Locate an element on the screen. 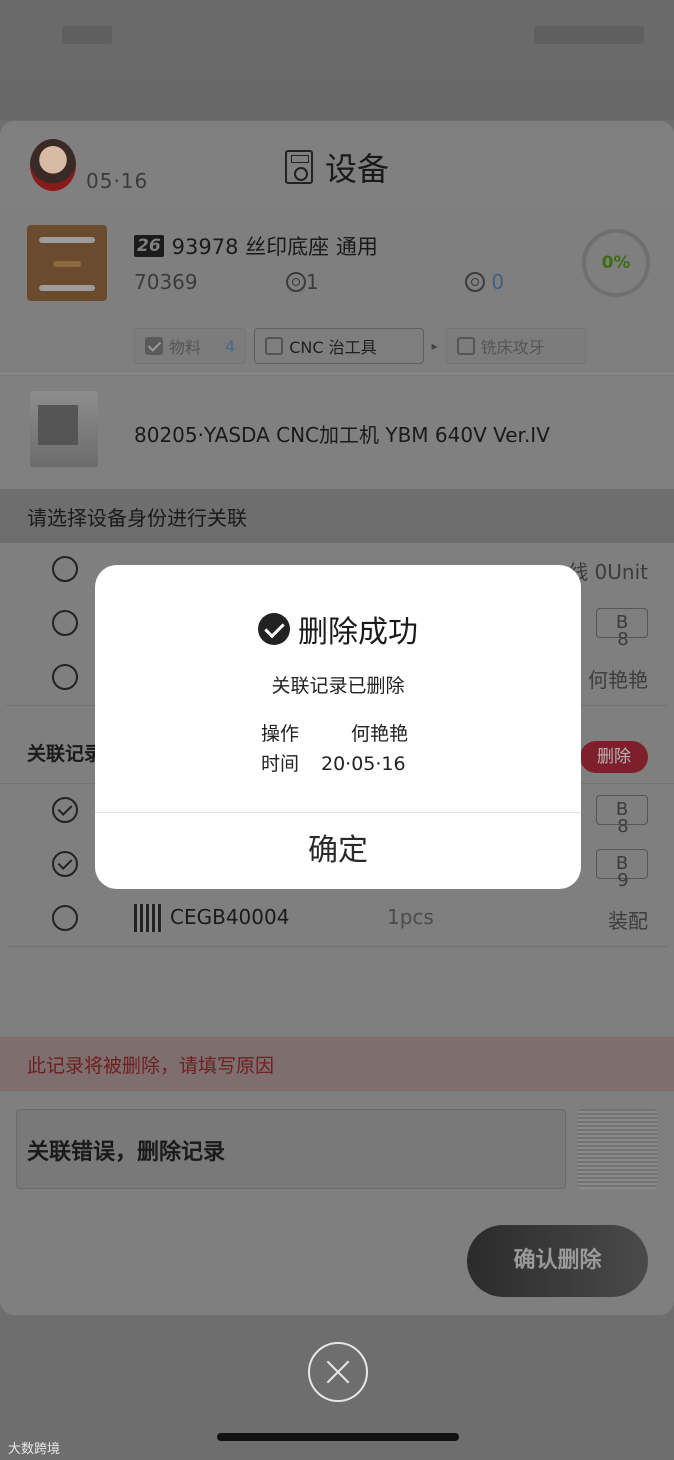 This screenshot has width=674, height=1460. select-section-header: 请选择设备身份进行关联 is located at coordinates (337, 516).